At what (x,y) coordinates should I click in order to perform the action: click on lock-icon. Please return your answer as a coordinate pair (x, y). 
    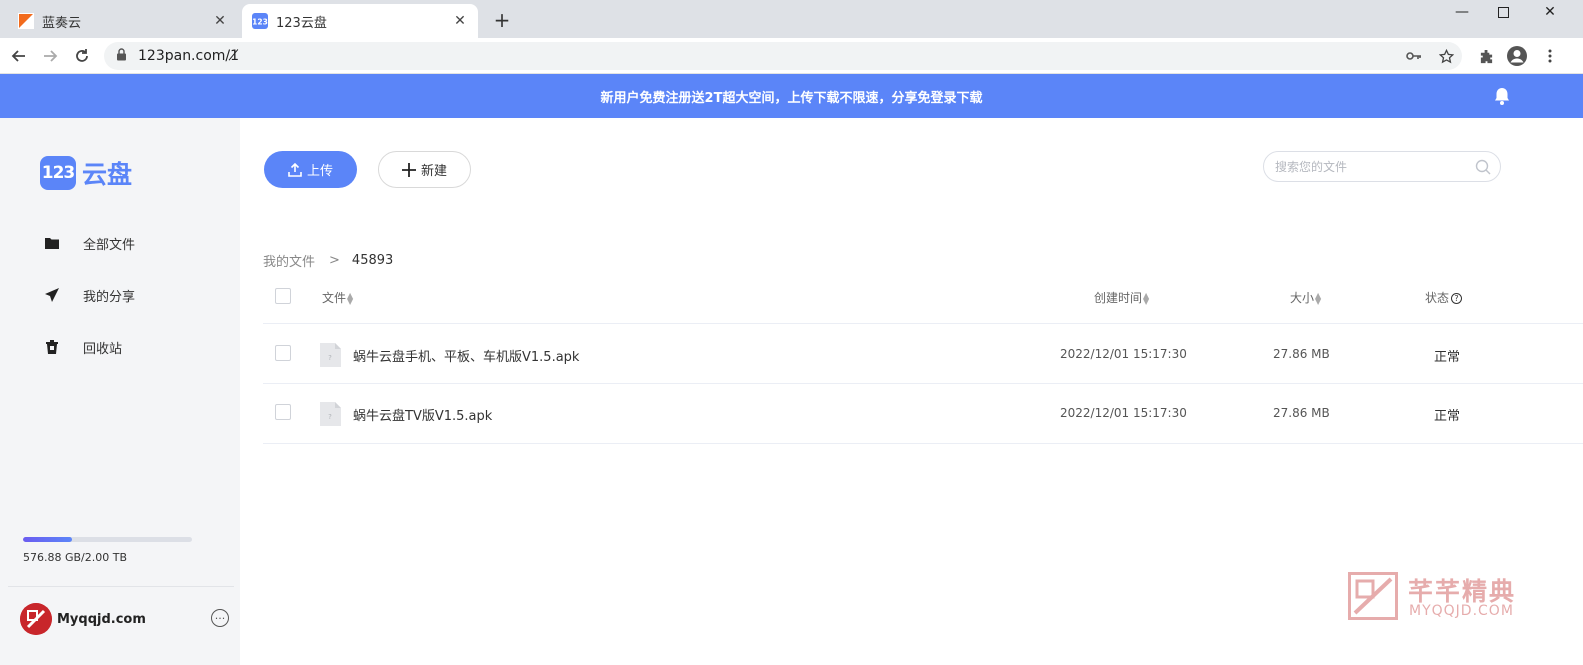
    Looking at the image, I should click on (123, 56).